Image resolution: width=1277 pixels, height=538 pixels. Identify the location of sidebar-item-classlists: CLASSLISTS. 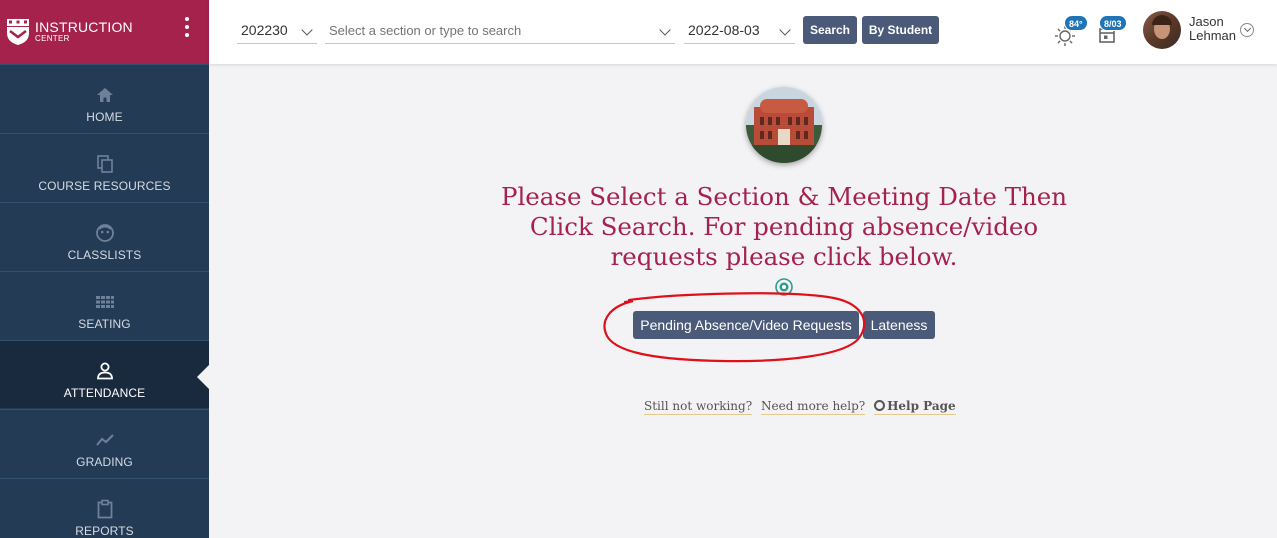
(104, 236).